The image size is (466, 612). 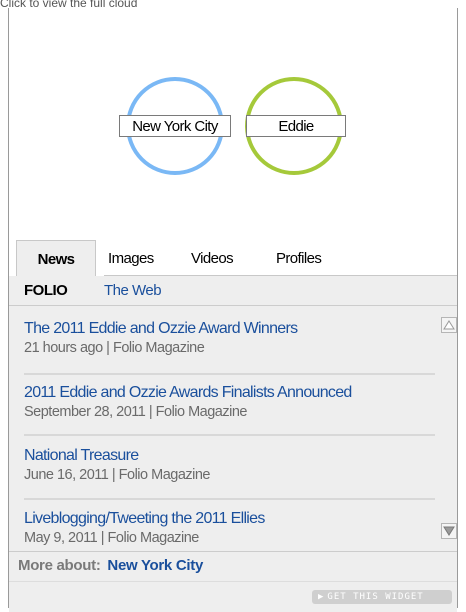 I want to click on get-widget-button: ▶ GET THIS WIDGET, so click(x=382, y=597).